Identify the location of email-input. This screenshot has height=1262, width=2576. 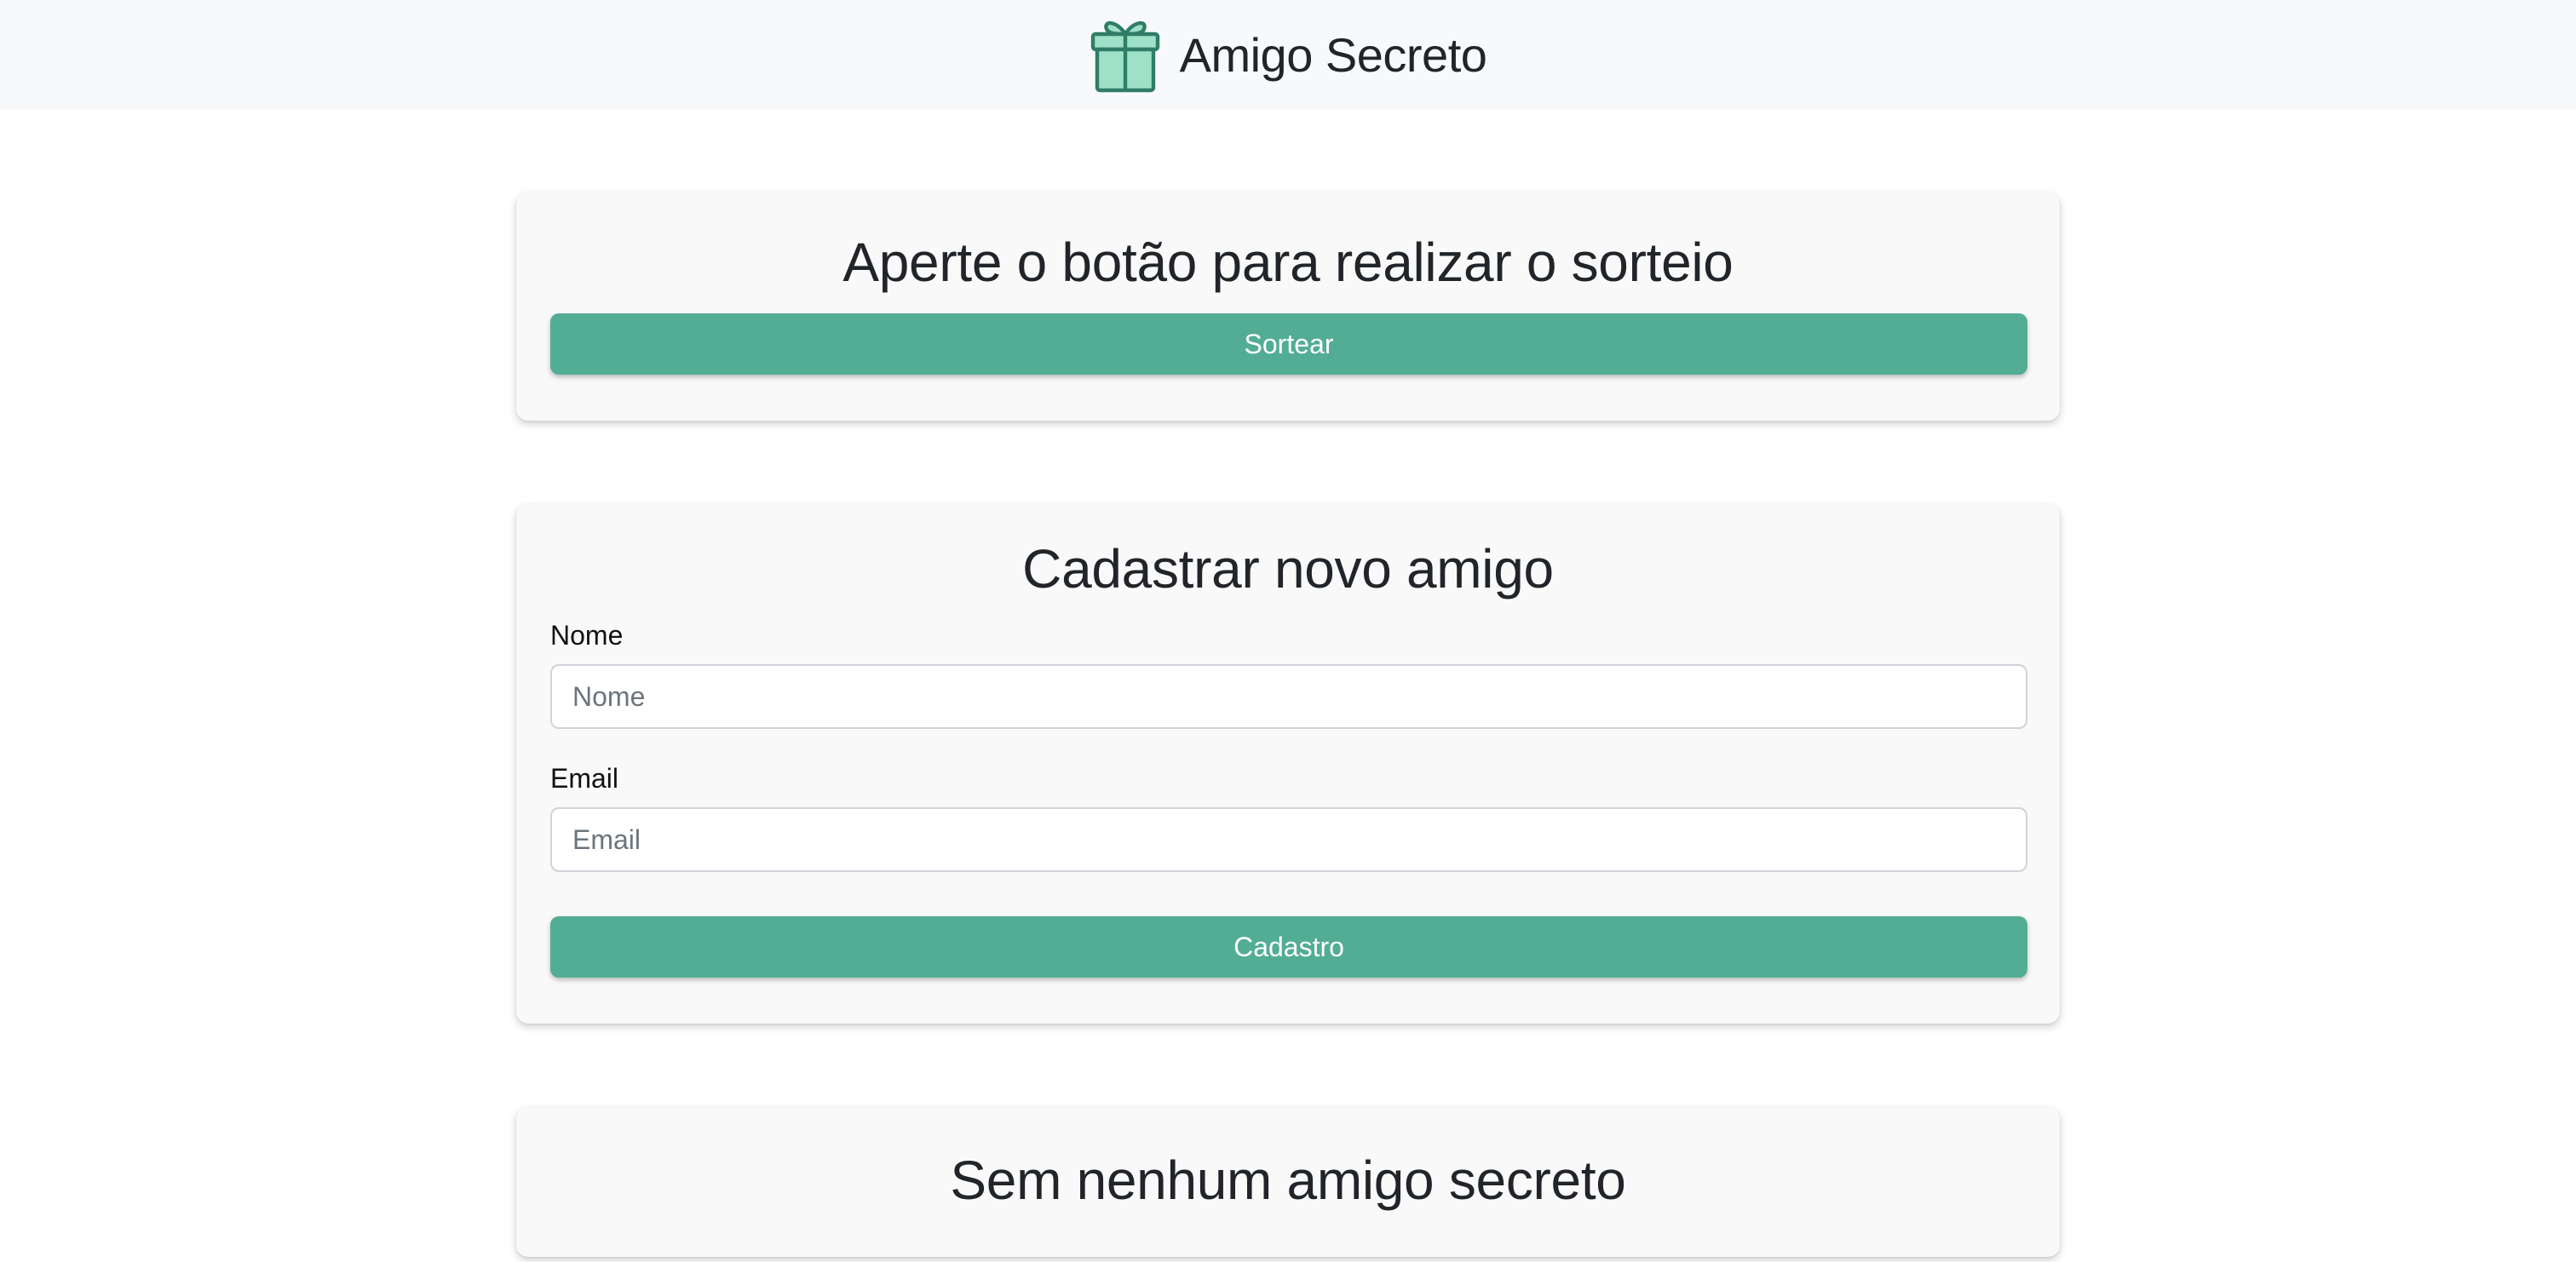
(1288, 839).